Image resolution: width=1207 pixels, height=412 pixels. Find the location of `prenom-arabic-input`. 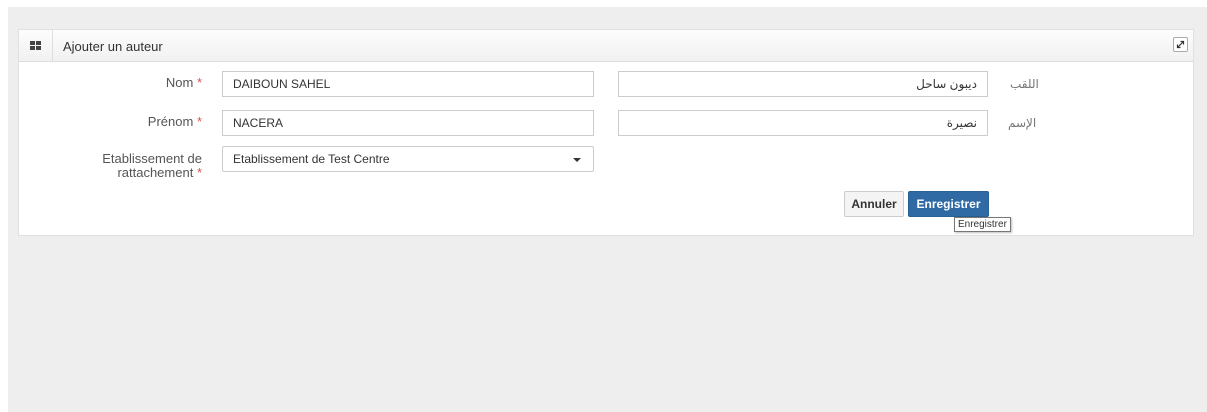

prenom-arabic-input is located at coordinates (803, 123).